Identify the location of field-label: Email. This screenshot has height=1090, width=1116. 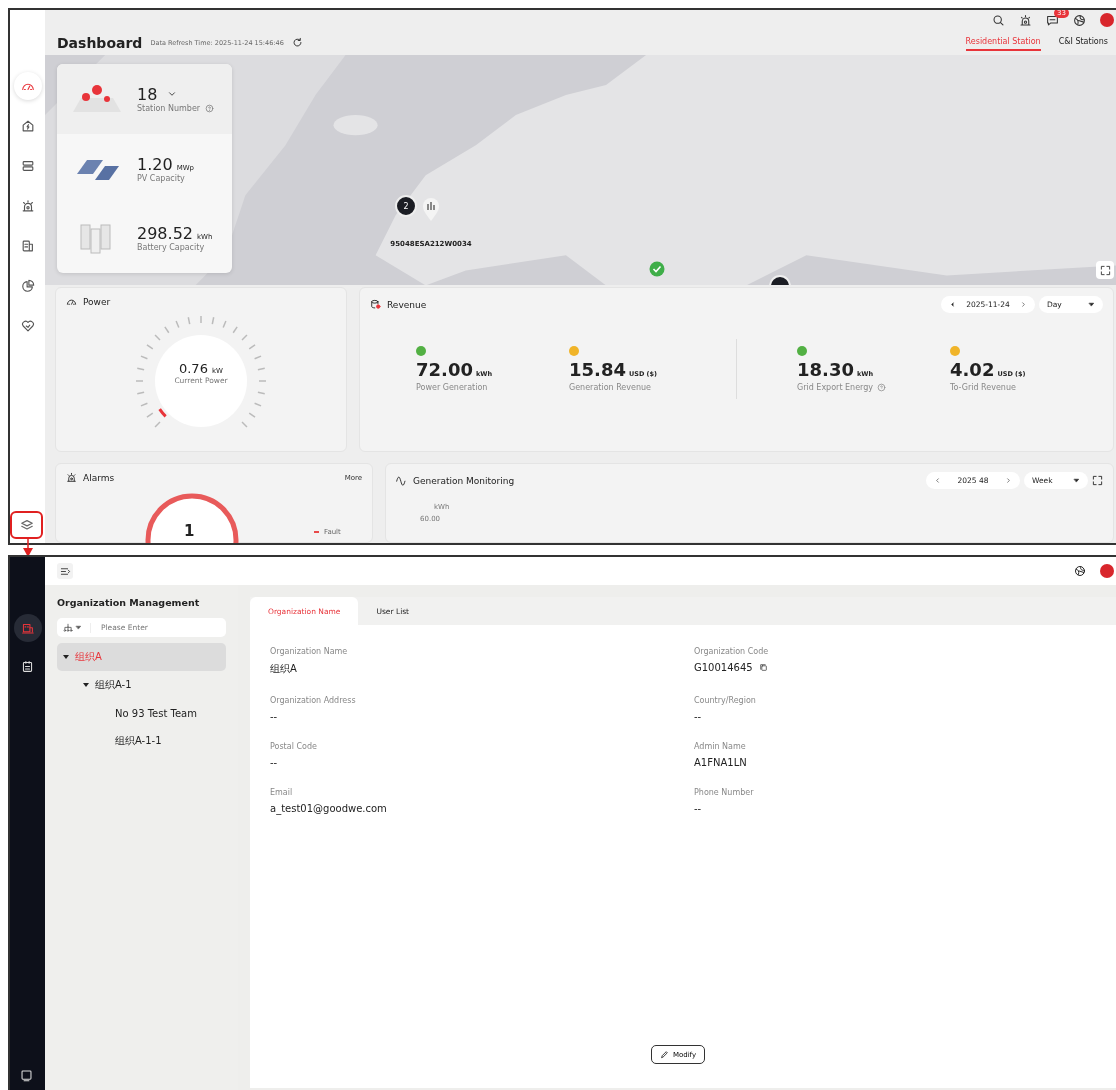
(282, 792).